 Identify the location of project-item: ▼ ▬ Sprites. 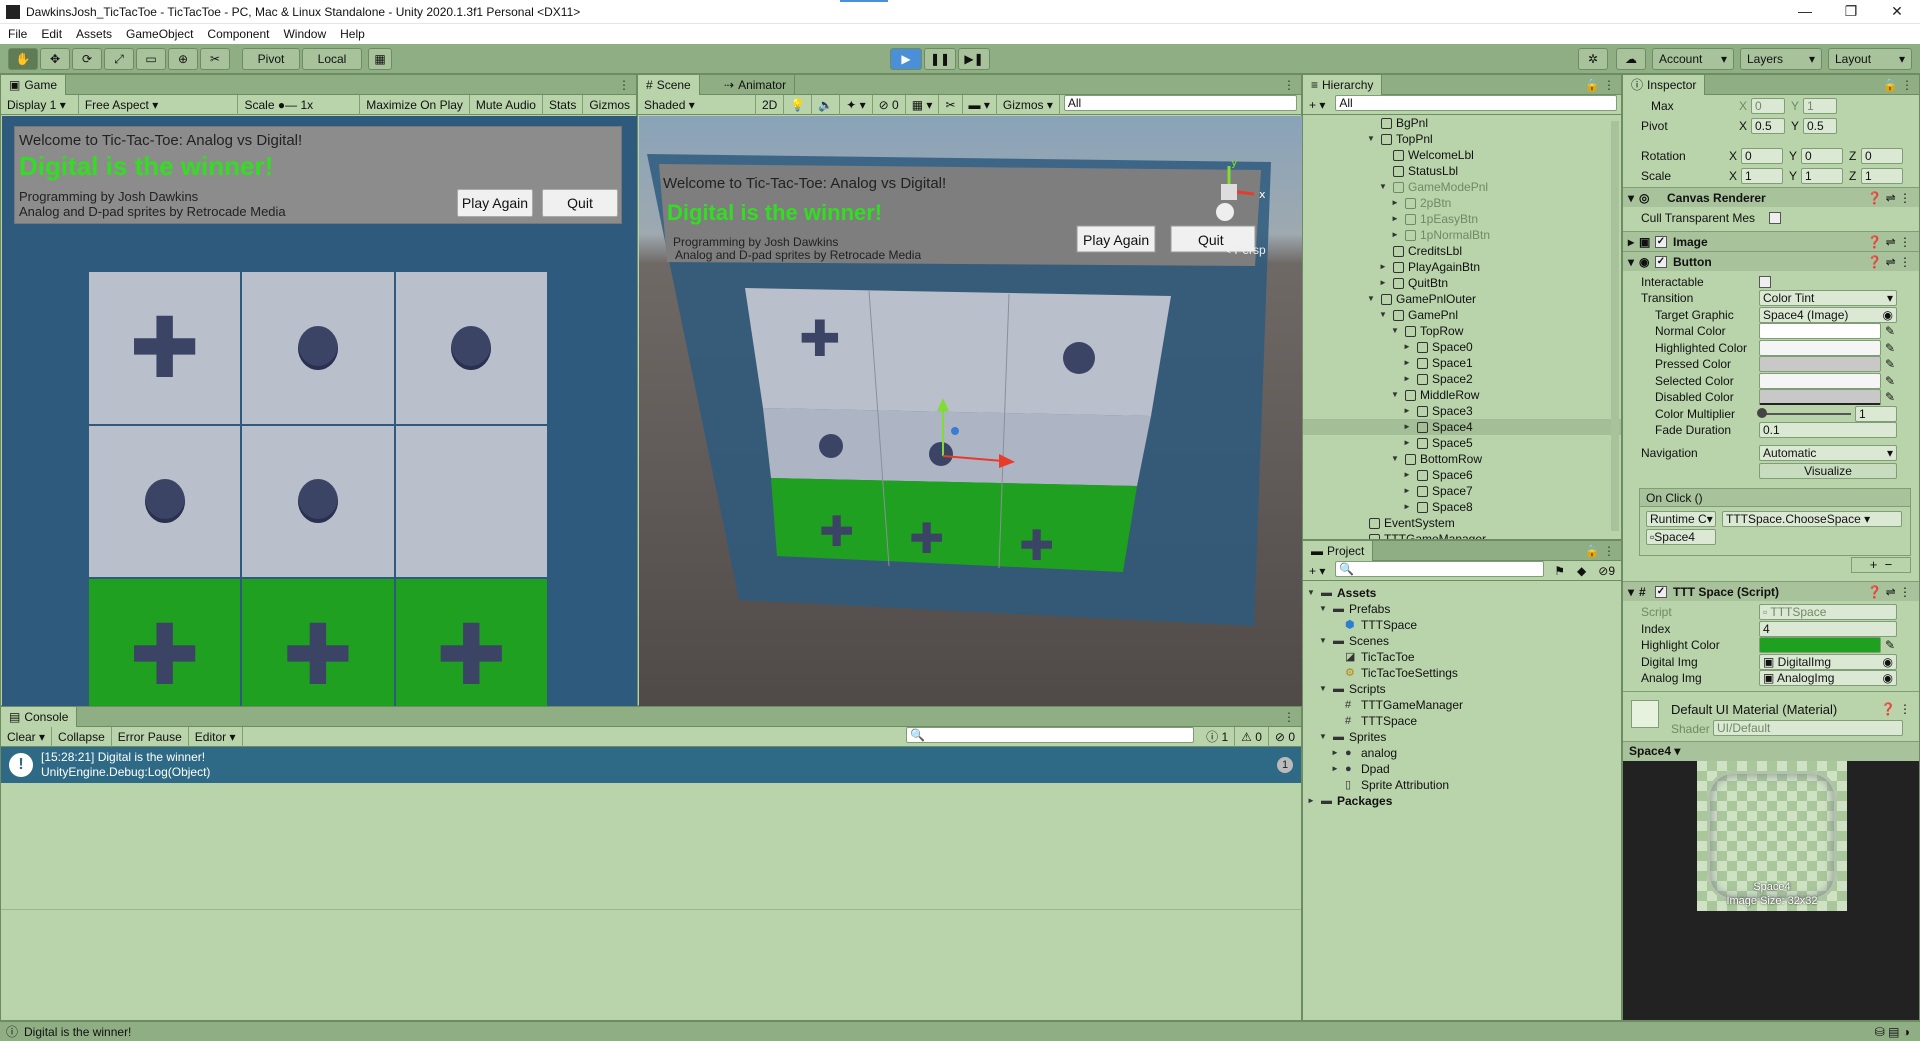
(1462, 737).